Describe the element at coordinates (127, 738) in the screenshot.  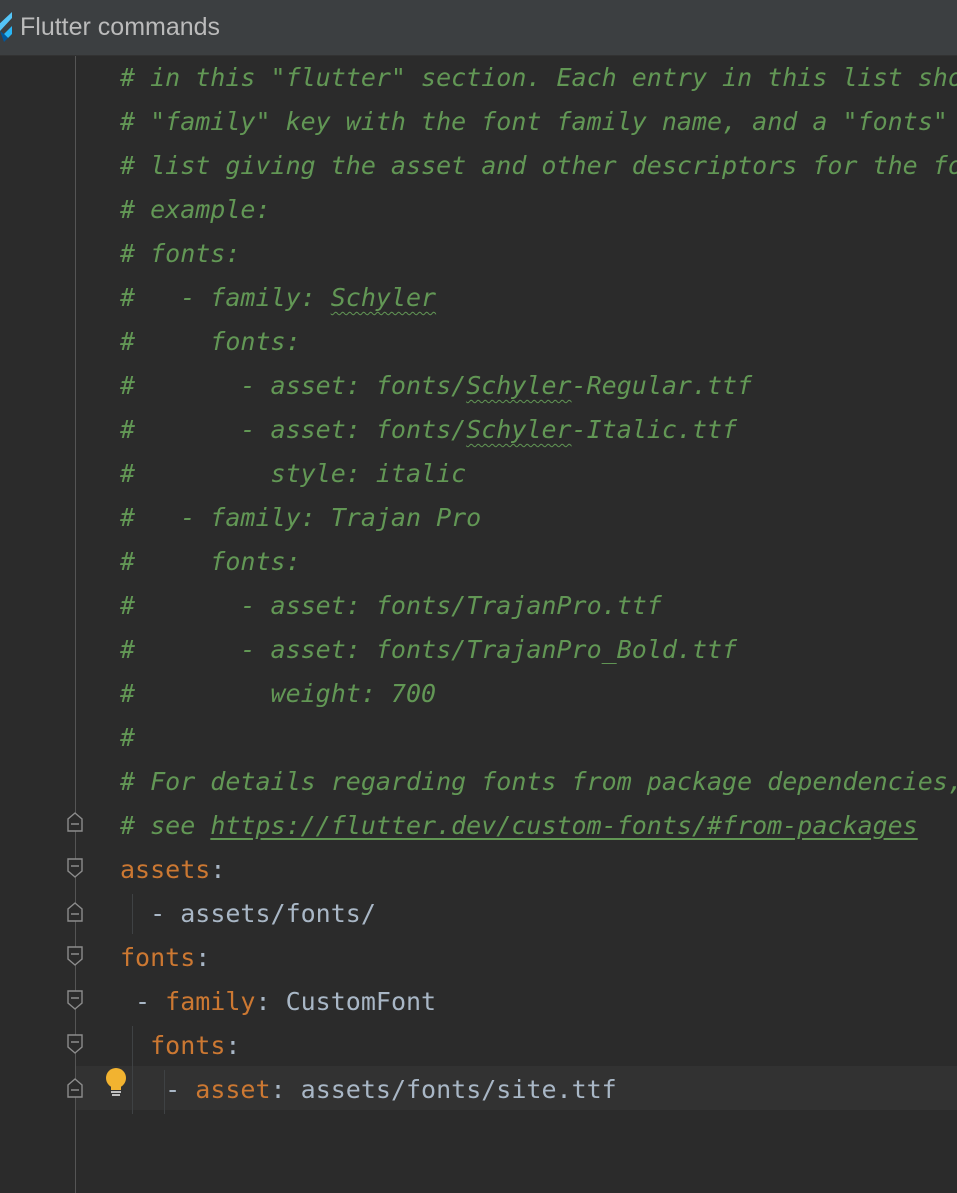
I see `code-line: #` at that location.